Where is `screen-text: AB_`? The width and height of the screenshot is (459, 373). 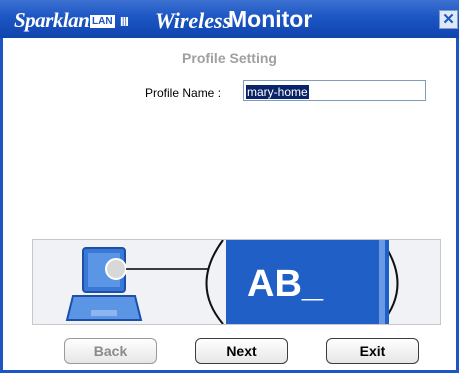 screen-text: AB_ is located at coordinates (285, 284).